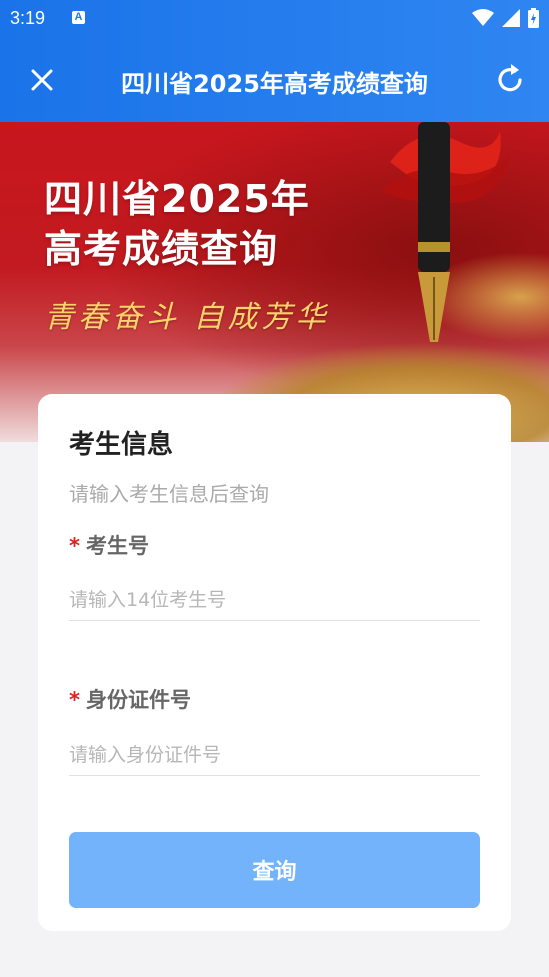  What do you see at coordinates (274, 600) in the screenshot?
I see `exam-number-input` at bounding box center [274, 600].